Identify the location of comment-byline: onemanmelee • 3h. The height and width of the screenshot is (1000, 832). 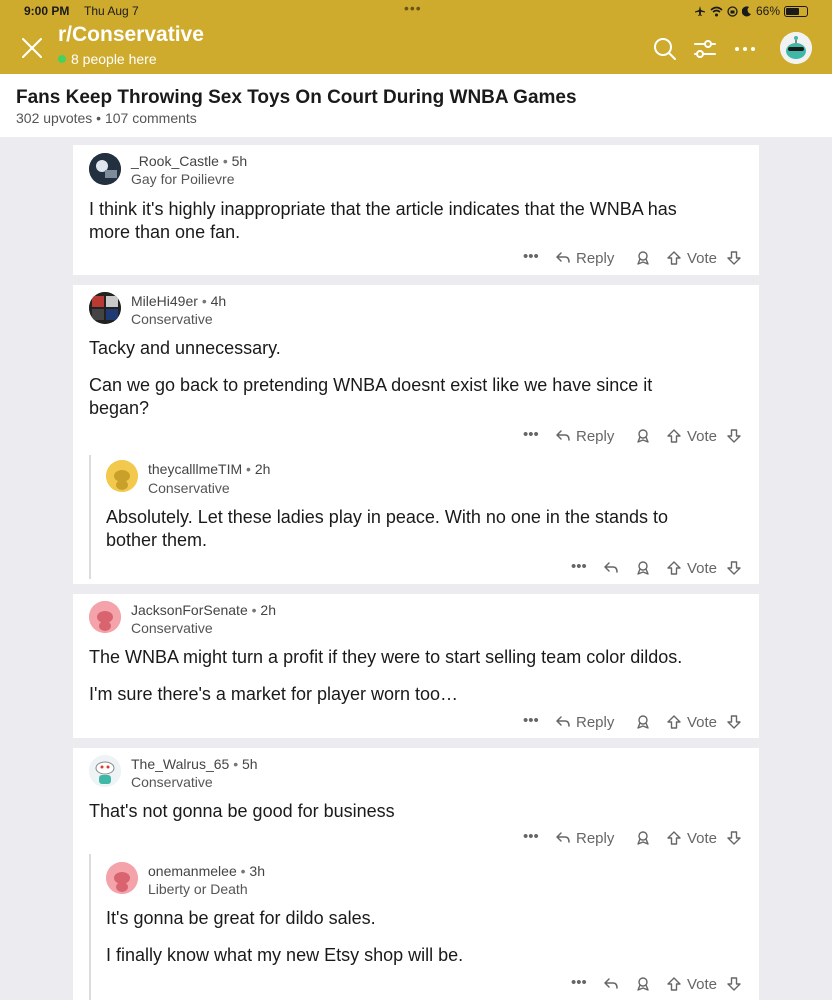
(206, 871).